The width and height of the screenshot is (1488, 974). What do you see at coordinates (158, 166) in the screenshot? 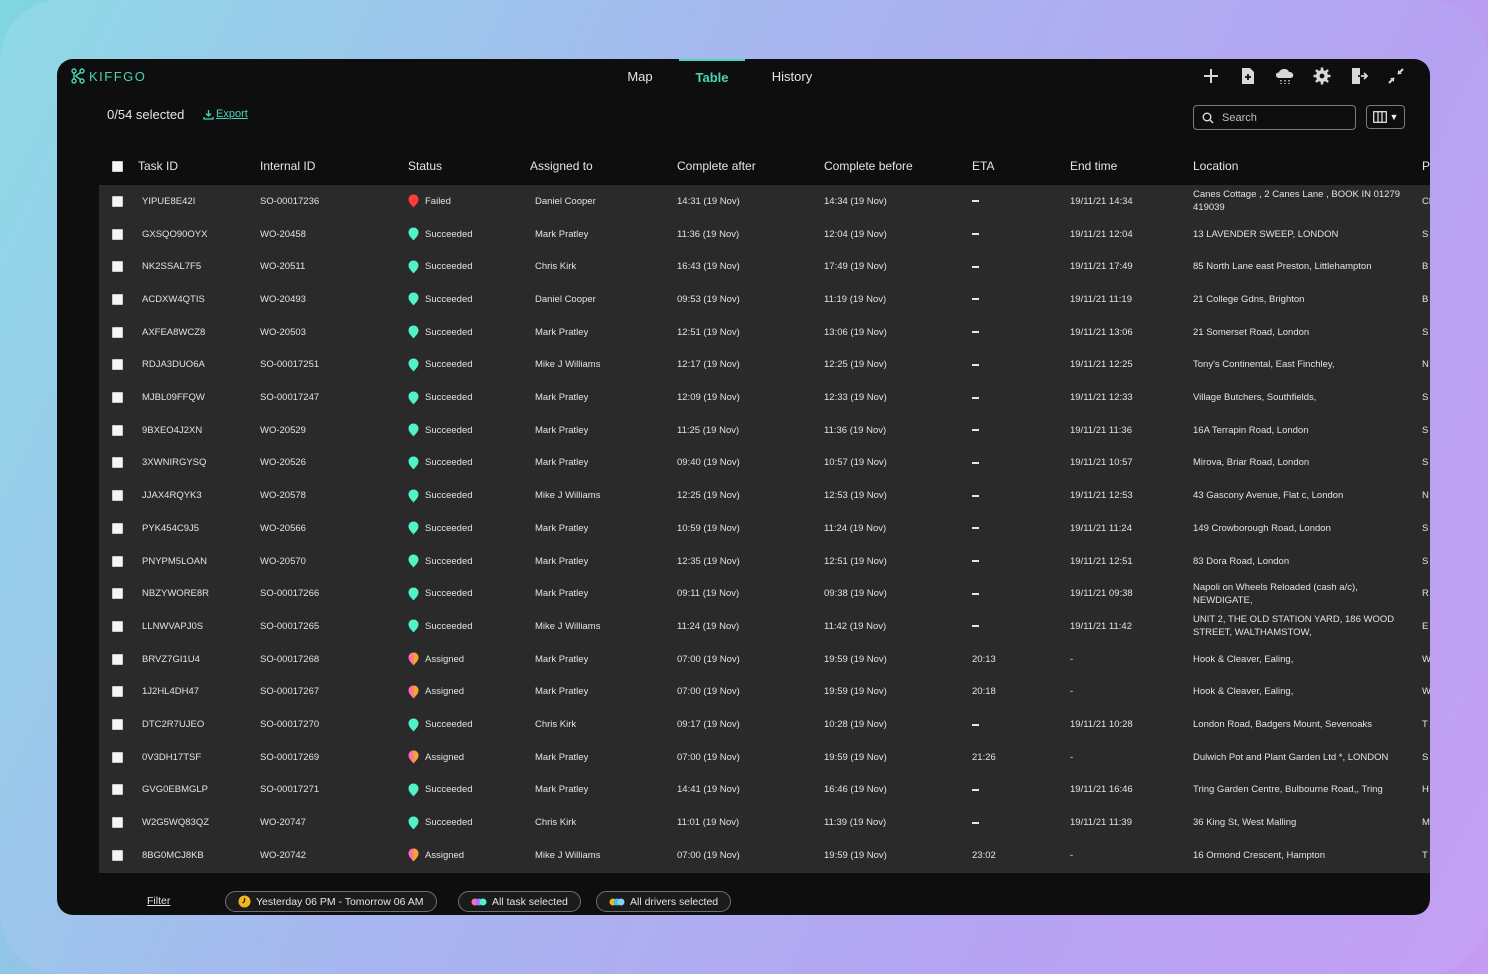
I see `column-header-task-id: Task ID` at bounding box center [158, 166].